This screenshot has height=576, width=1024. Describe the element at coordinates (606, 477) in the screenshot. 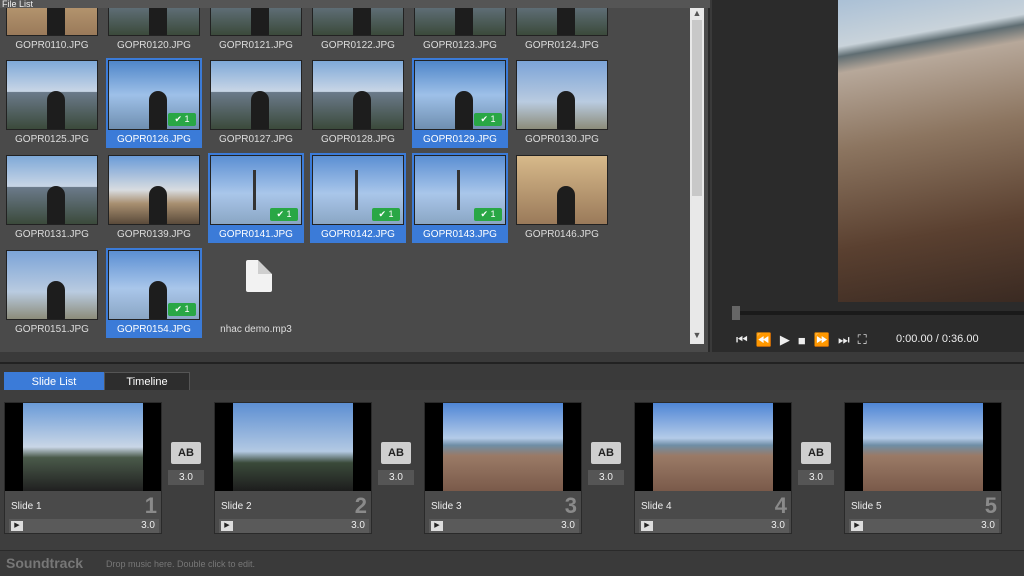

I see `transition-duration: 3.0` at that location.